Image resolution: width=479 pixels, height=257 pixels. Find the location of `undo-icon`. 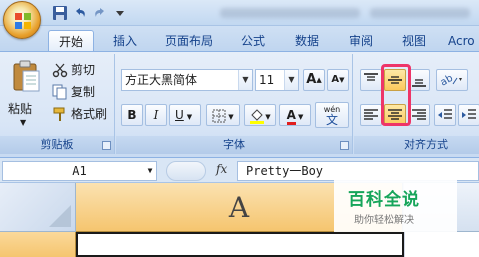

undo-icon is located at coordinates (80, 13).